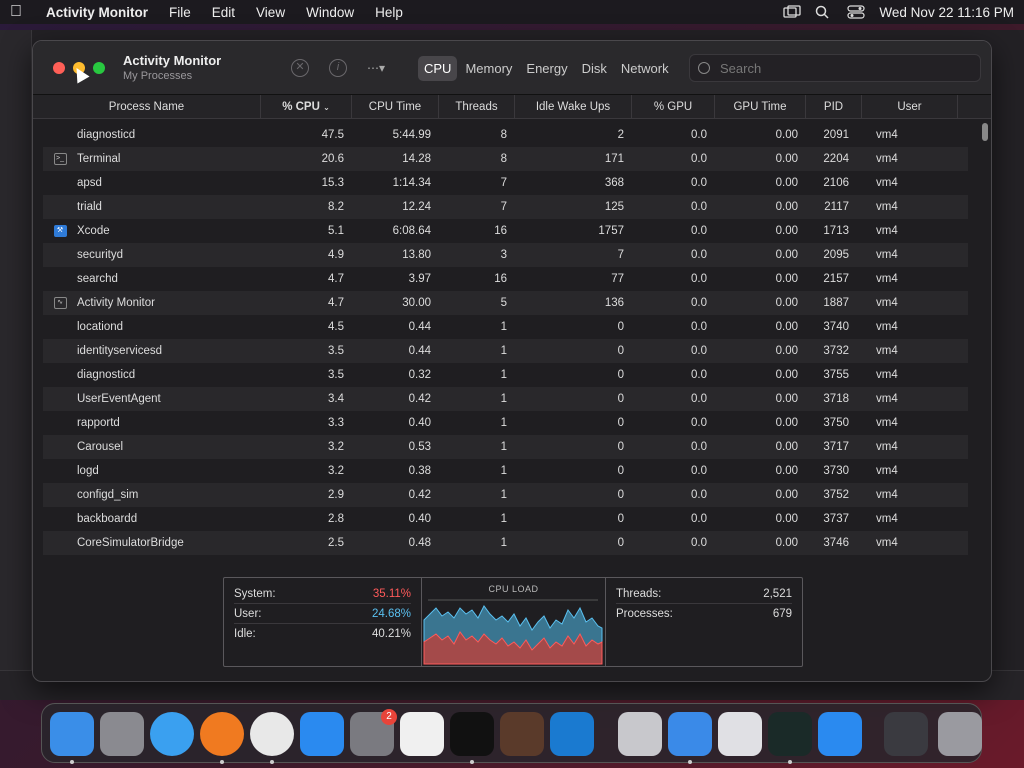 Image resolution: width=1024 pixels, height=768 pixels. Describe the element at coordinates (856, 12) in the screenshot. I see `control-center-icon` at that location.